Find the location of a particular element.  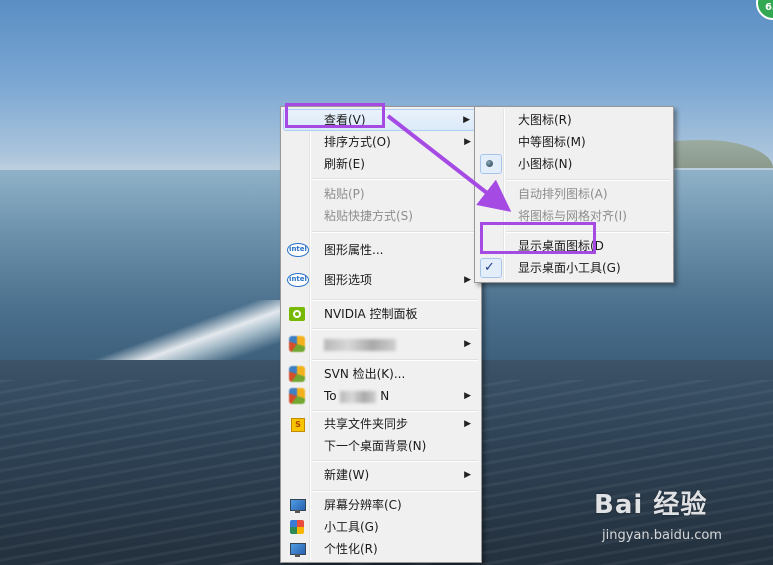

baidu-watermark: Bai 经验 jingyan.baidu.com is located at coordinates (658, 513).